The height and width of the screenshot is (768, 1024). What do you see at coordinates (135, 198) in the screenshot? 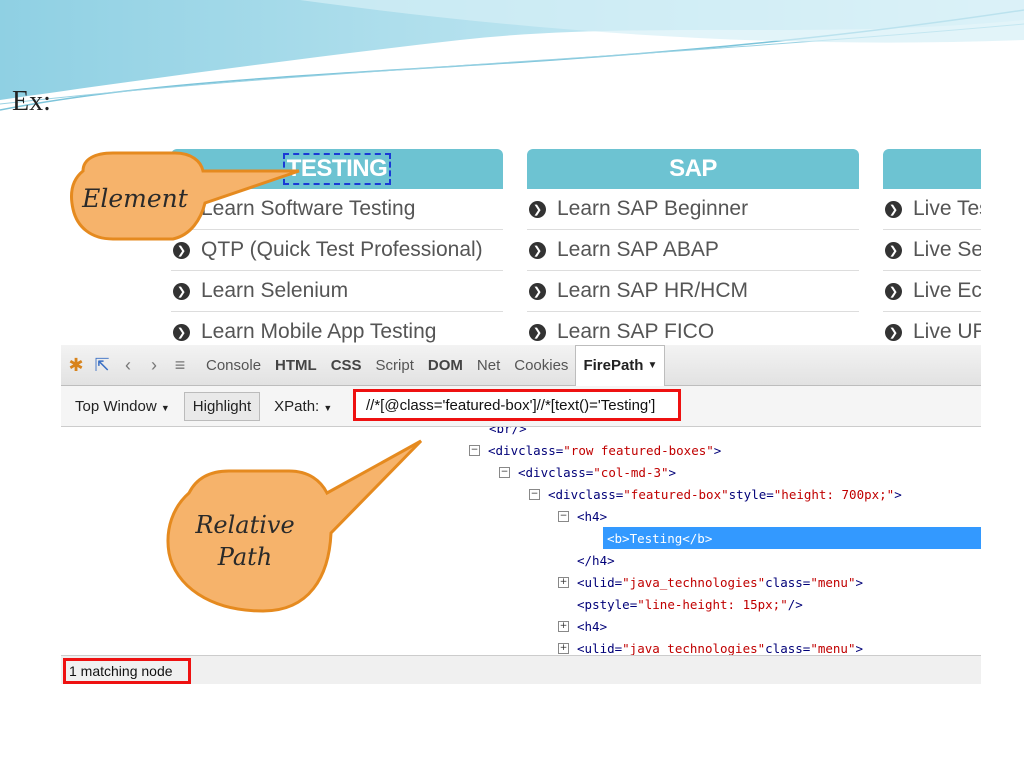
I see `element-callout-text: Element` at bounding box center [135, 198].